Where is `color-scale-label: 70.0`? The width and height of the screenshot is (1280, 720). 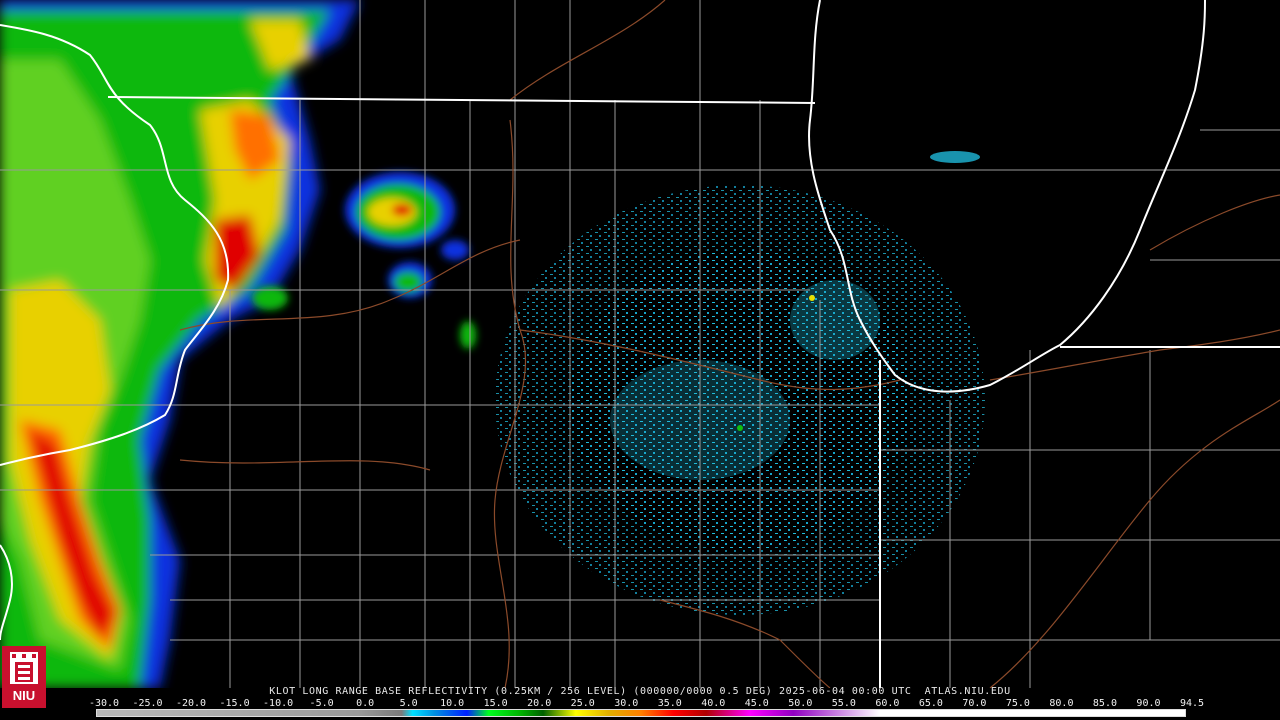
color-scale-label: 70.0 is located at coordinates (974, 703).